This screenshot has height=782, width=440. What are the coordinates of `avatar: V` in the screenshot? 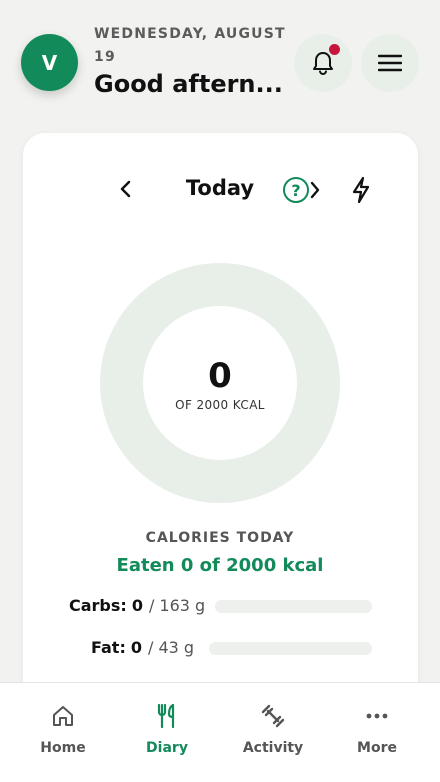 It's located at (49, 62).